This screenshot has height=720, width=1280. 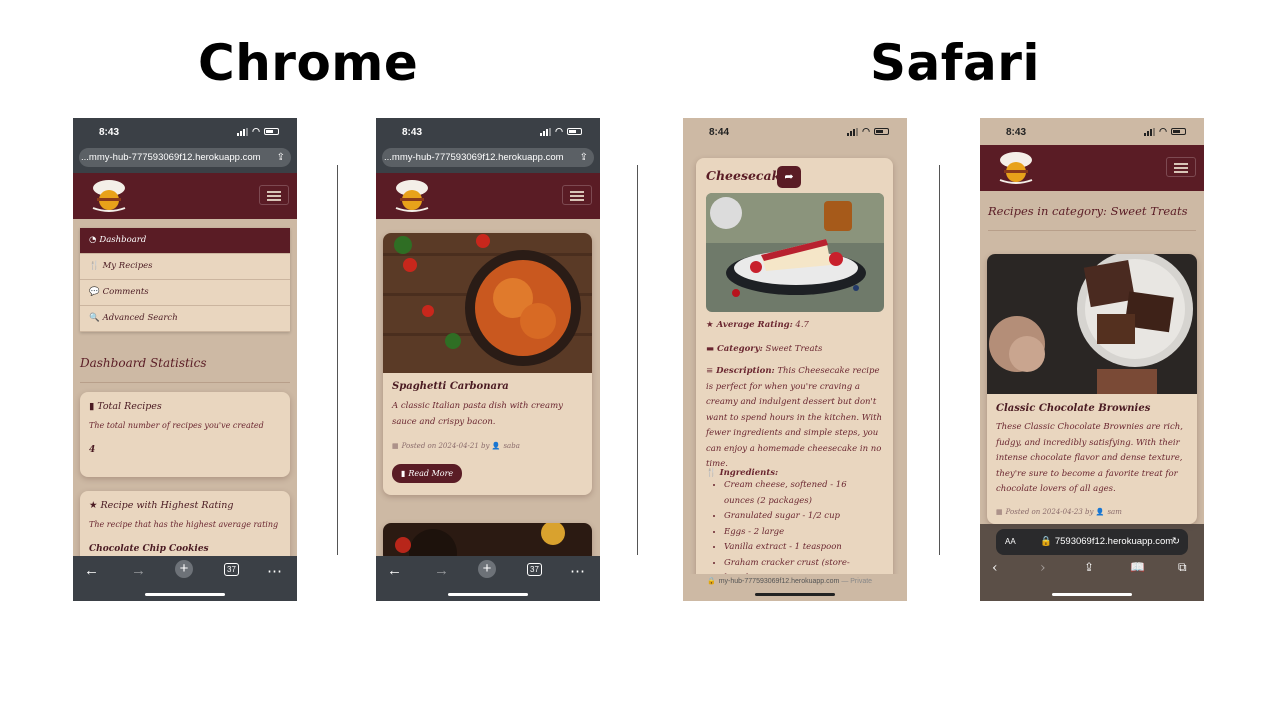 I want to click on status-time: 8:44, so click(x=719, y=132).